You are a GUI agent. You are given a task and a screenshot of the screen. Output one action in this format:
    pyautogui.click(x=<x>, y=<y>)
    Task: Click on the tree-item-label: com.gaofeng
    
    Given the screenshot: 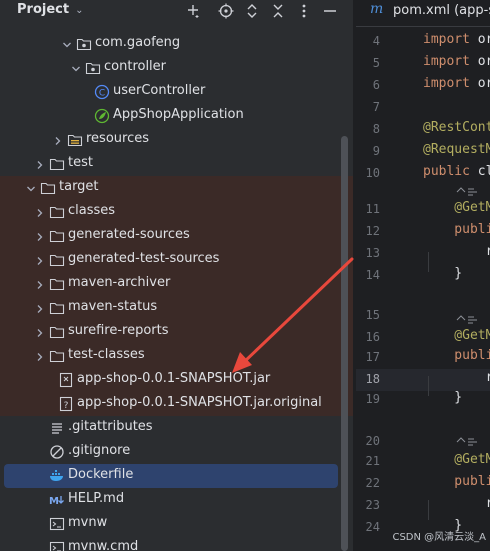 What is the action you would take?
    pyautogui.click(x=138, y=42)
    